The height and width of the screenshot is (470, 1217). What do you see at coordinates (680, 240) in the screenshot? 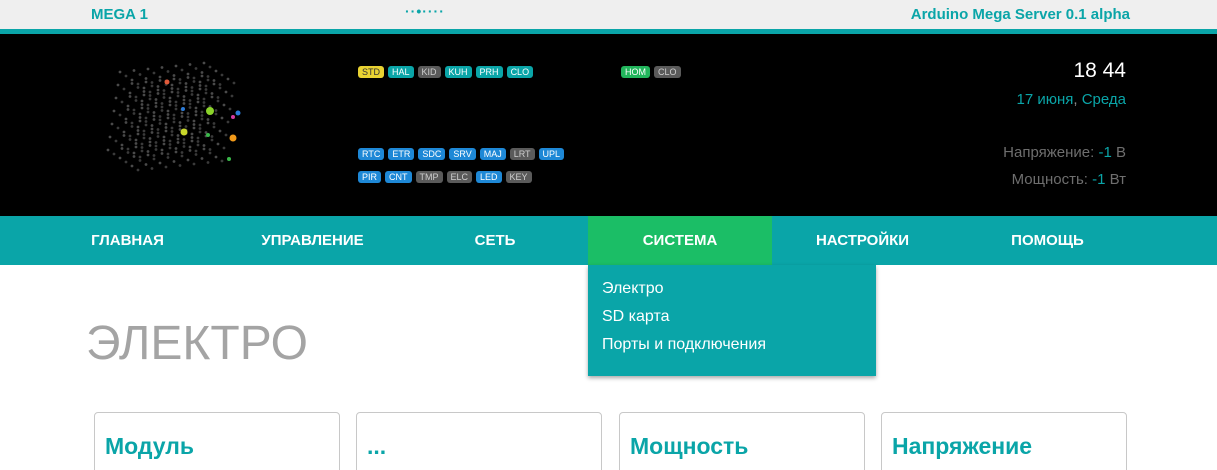
I see `nav-system: СИСТЕМА` at bounding box center [680, 240].